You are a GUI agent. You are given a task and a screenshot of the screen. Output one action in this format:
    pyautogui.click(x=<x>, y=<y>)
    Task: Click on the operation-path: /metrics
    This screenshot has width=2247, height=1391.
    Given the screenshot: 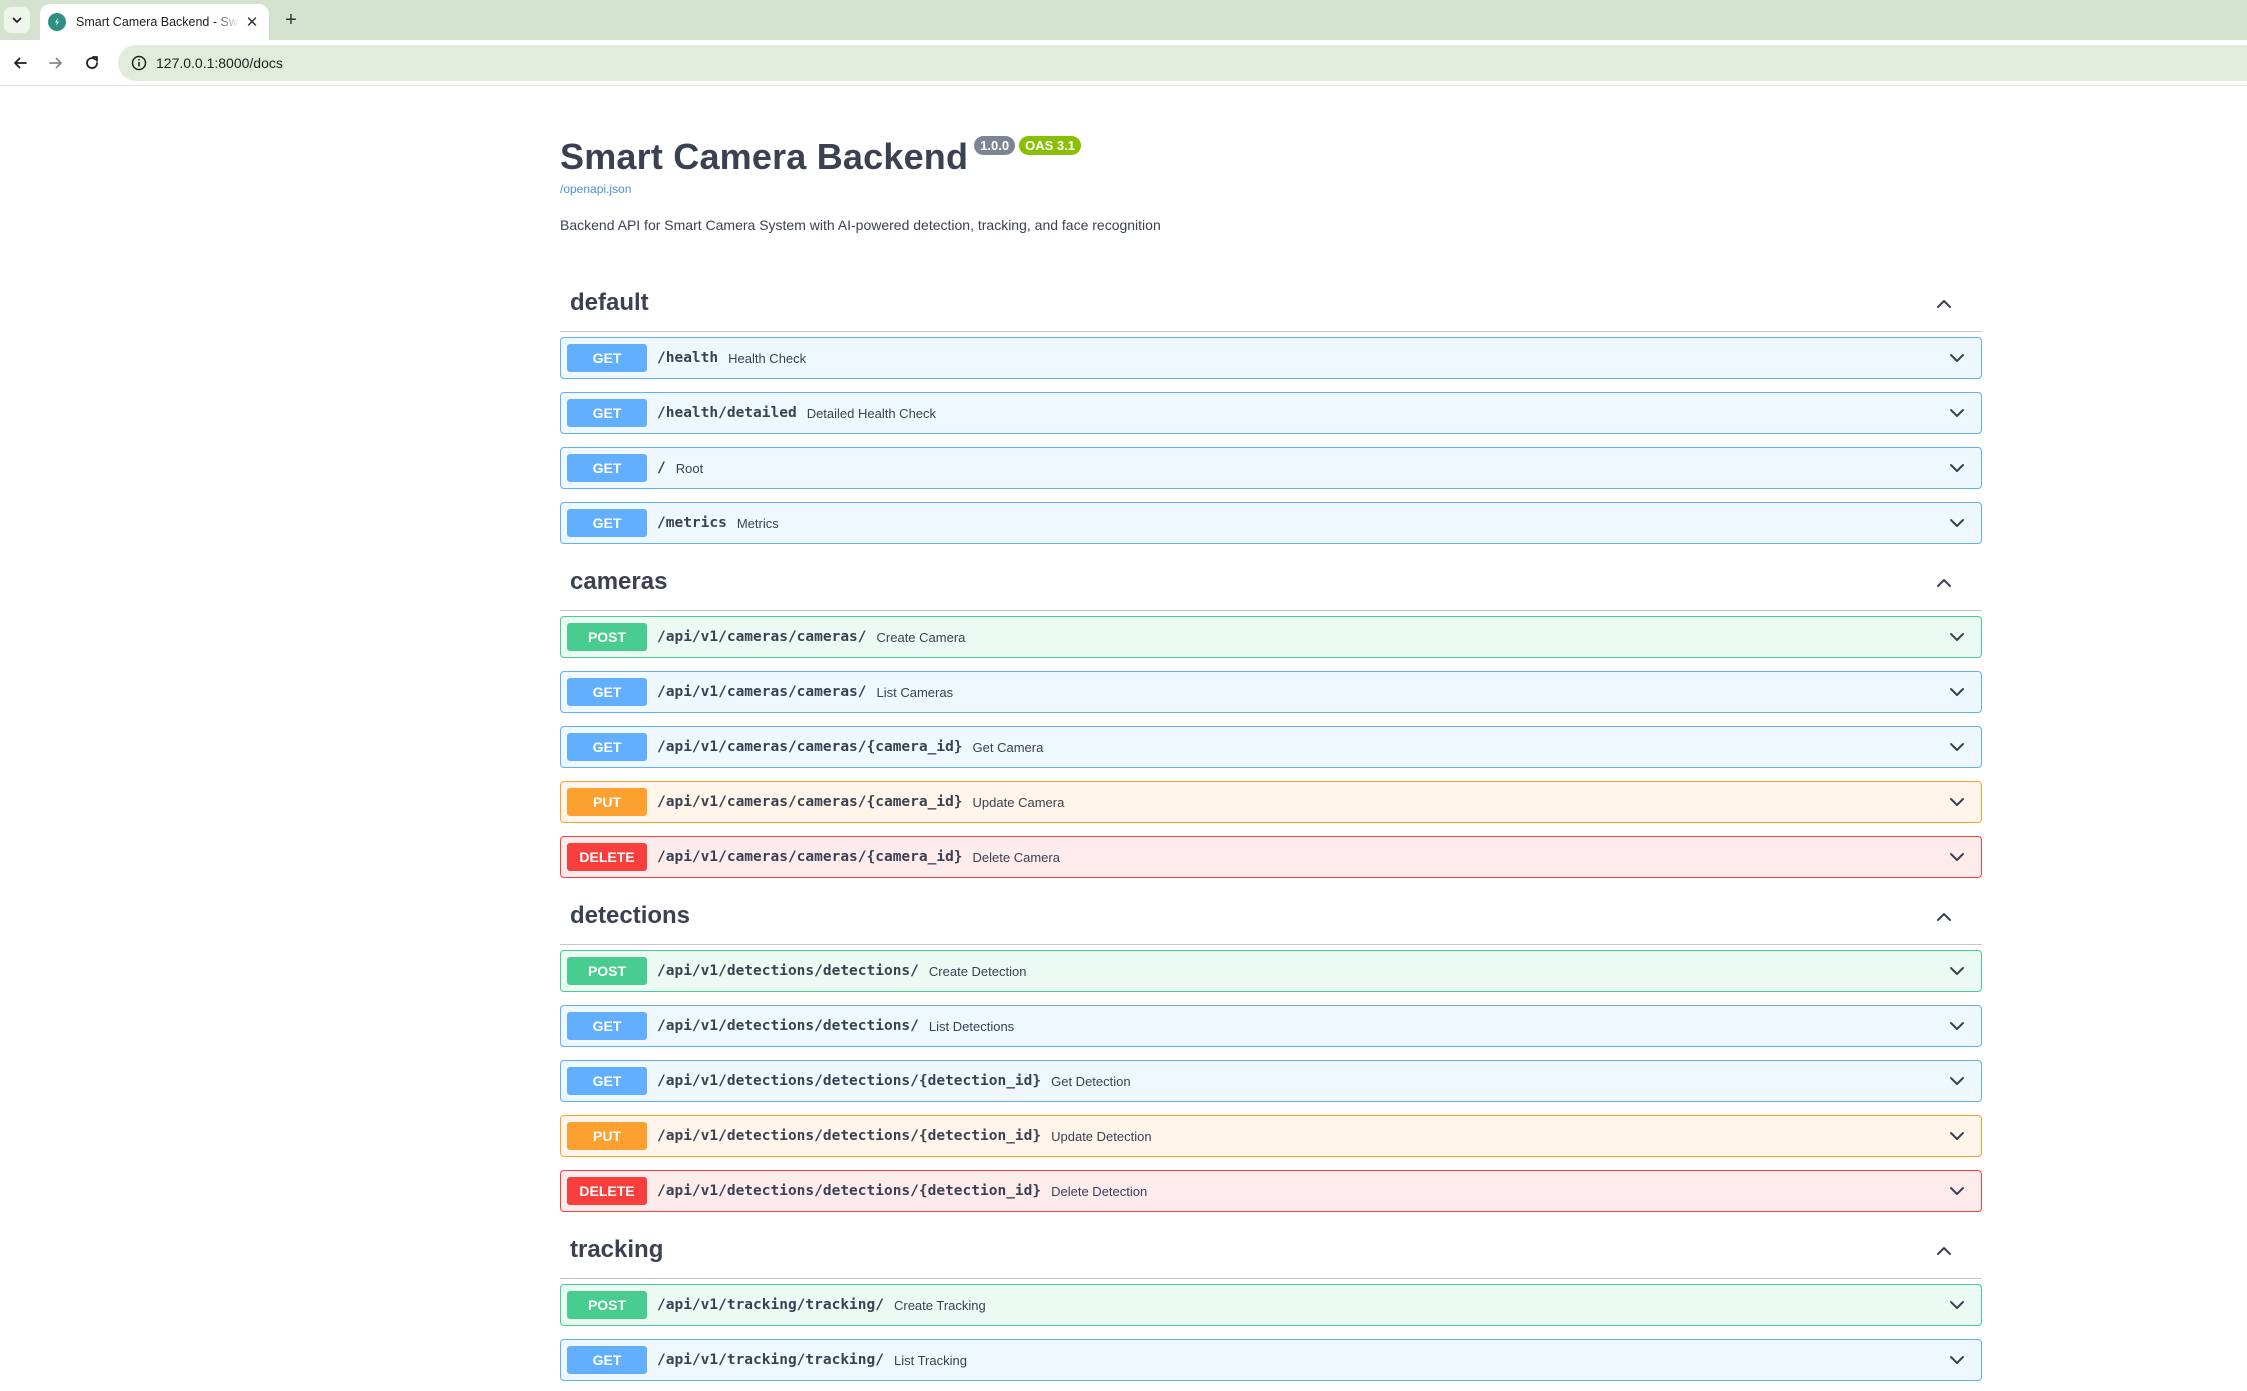 What is the action you would take?
    pyautogui.click(x=692, y=523)
    